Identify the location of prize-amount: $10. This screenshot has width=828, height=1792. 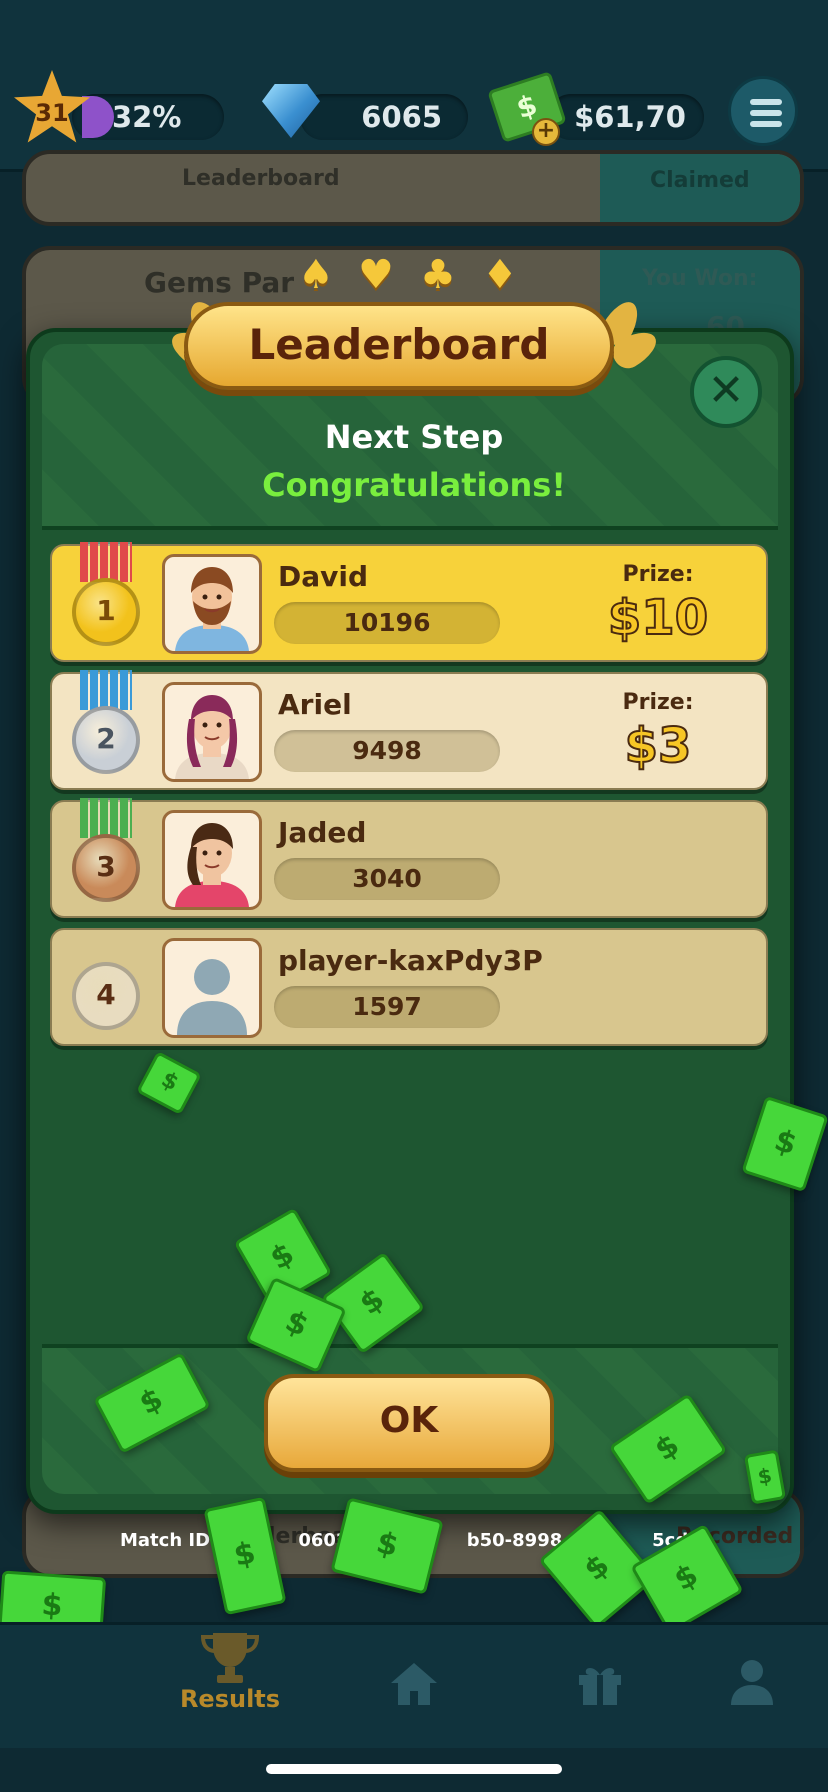
(658, 618).